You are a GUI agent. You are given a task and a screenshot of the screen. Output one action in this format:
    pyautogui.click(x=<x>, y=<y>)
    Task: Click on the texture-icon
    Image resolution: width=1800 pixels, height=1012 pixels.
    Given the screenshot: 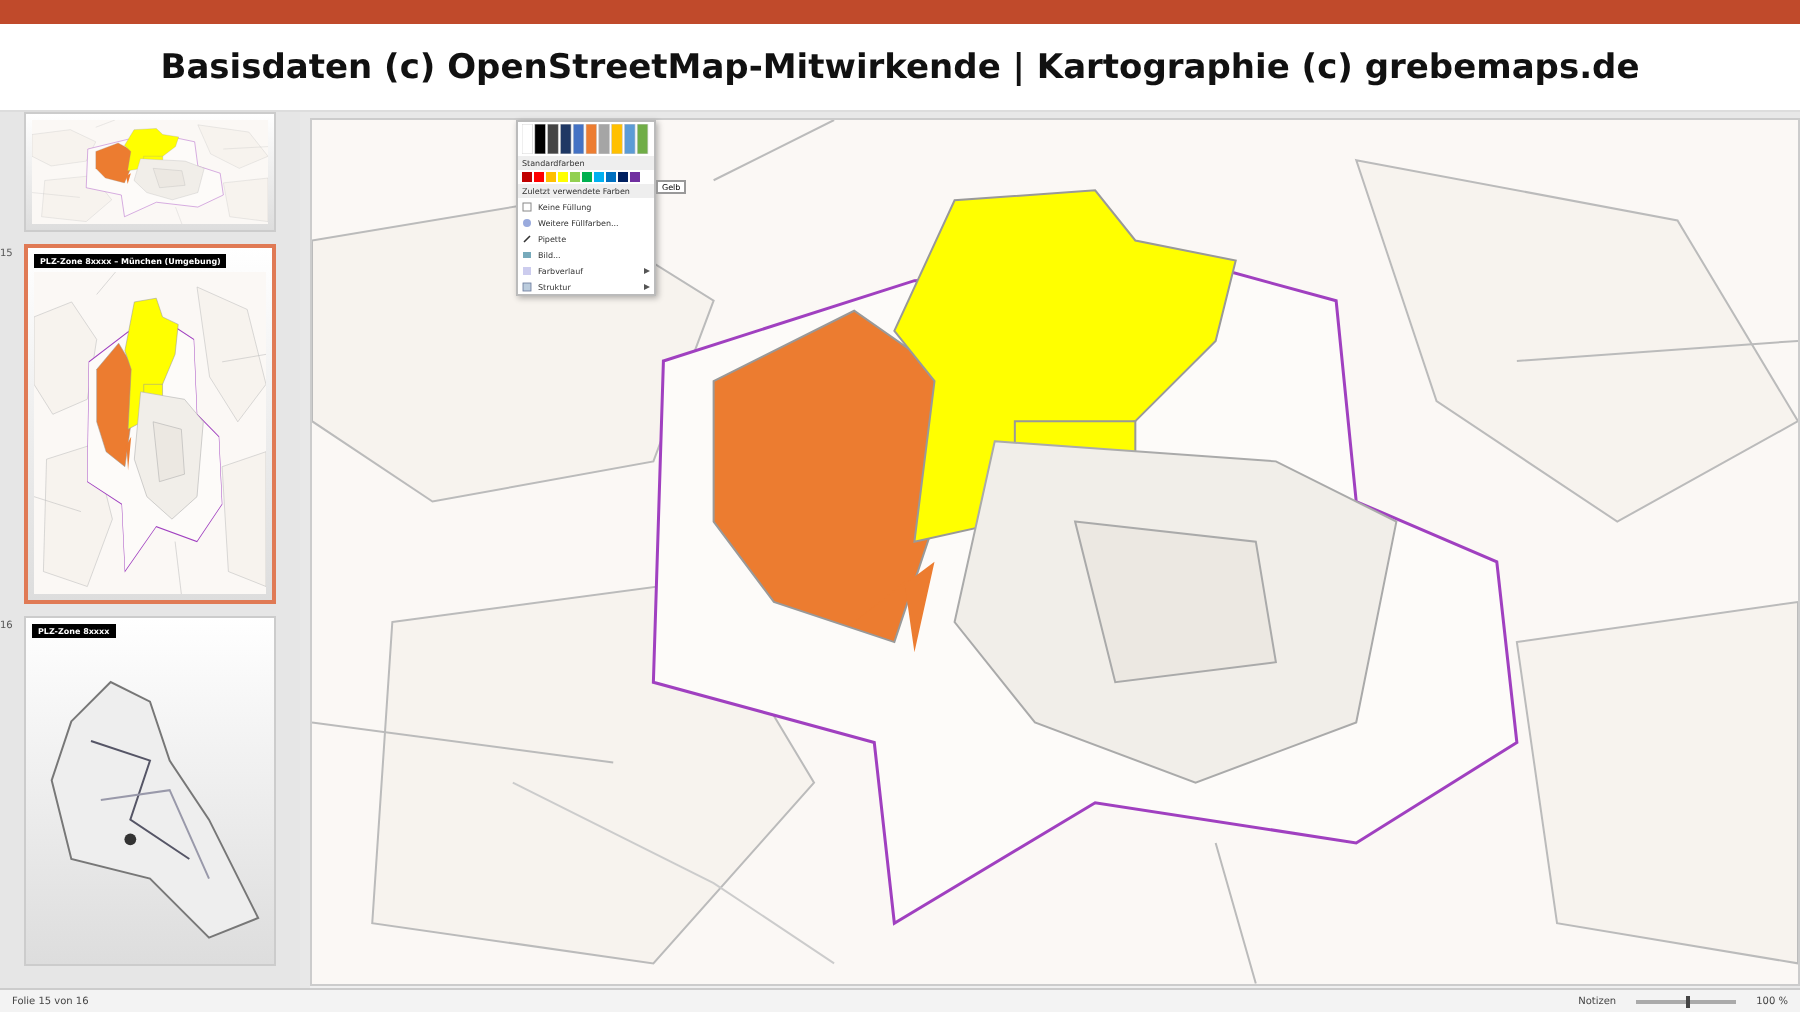 What is the action you would take?
    pyautogui.click(x=527, y=286)
    